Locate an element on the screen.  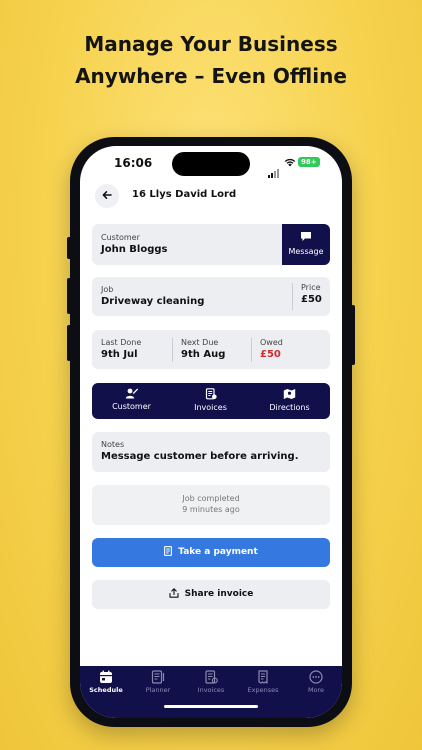
headline-line-1: Manage Your Business is located at coordinates (211, 44).